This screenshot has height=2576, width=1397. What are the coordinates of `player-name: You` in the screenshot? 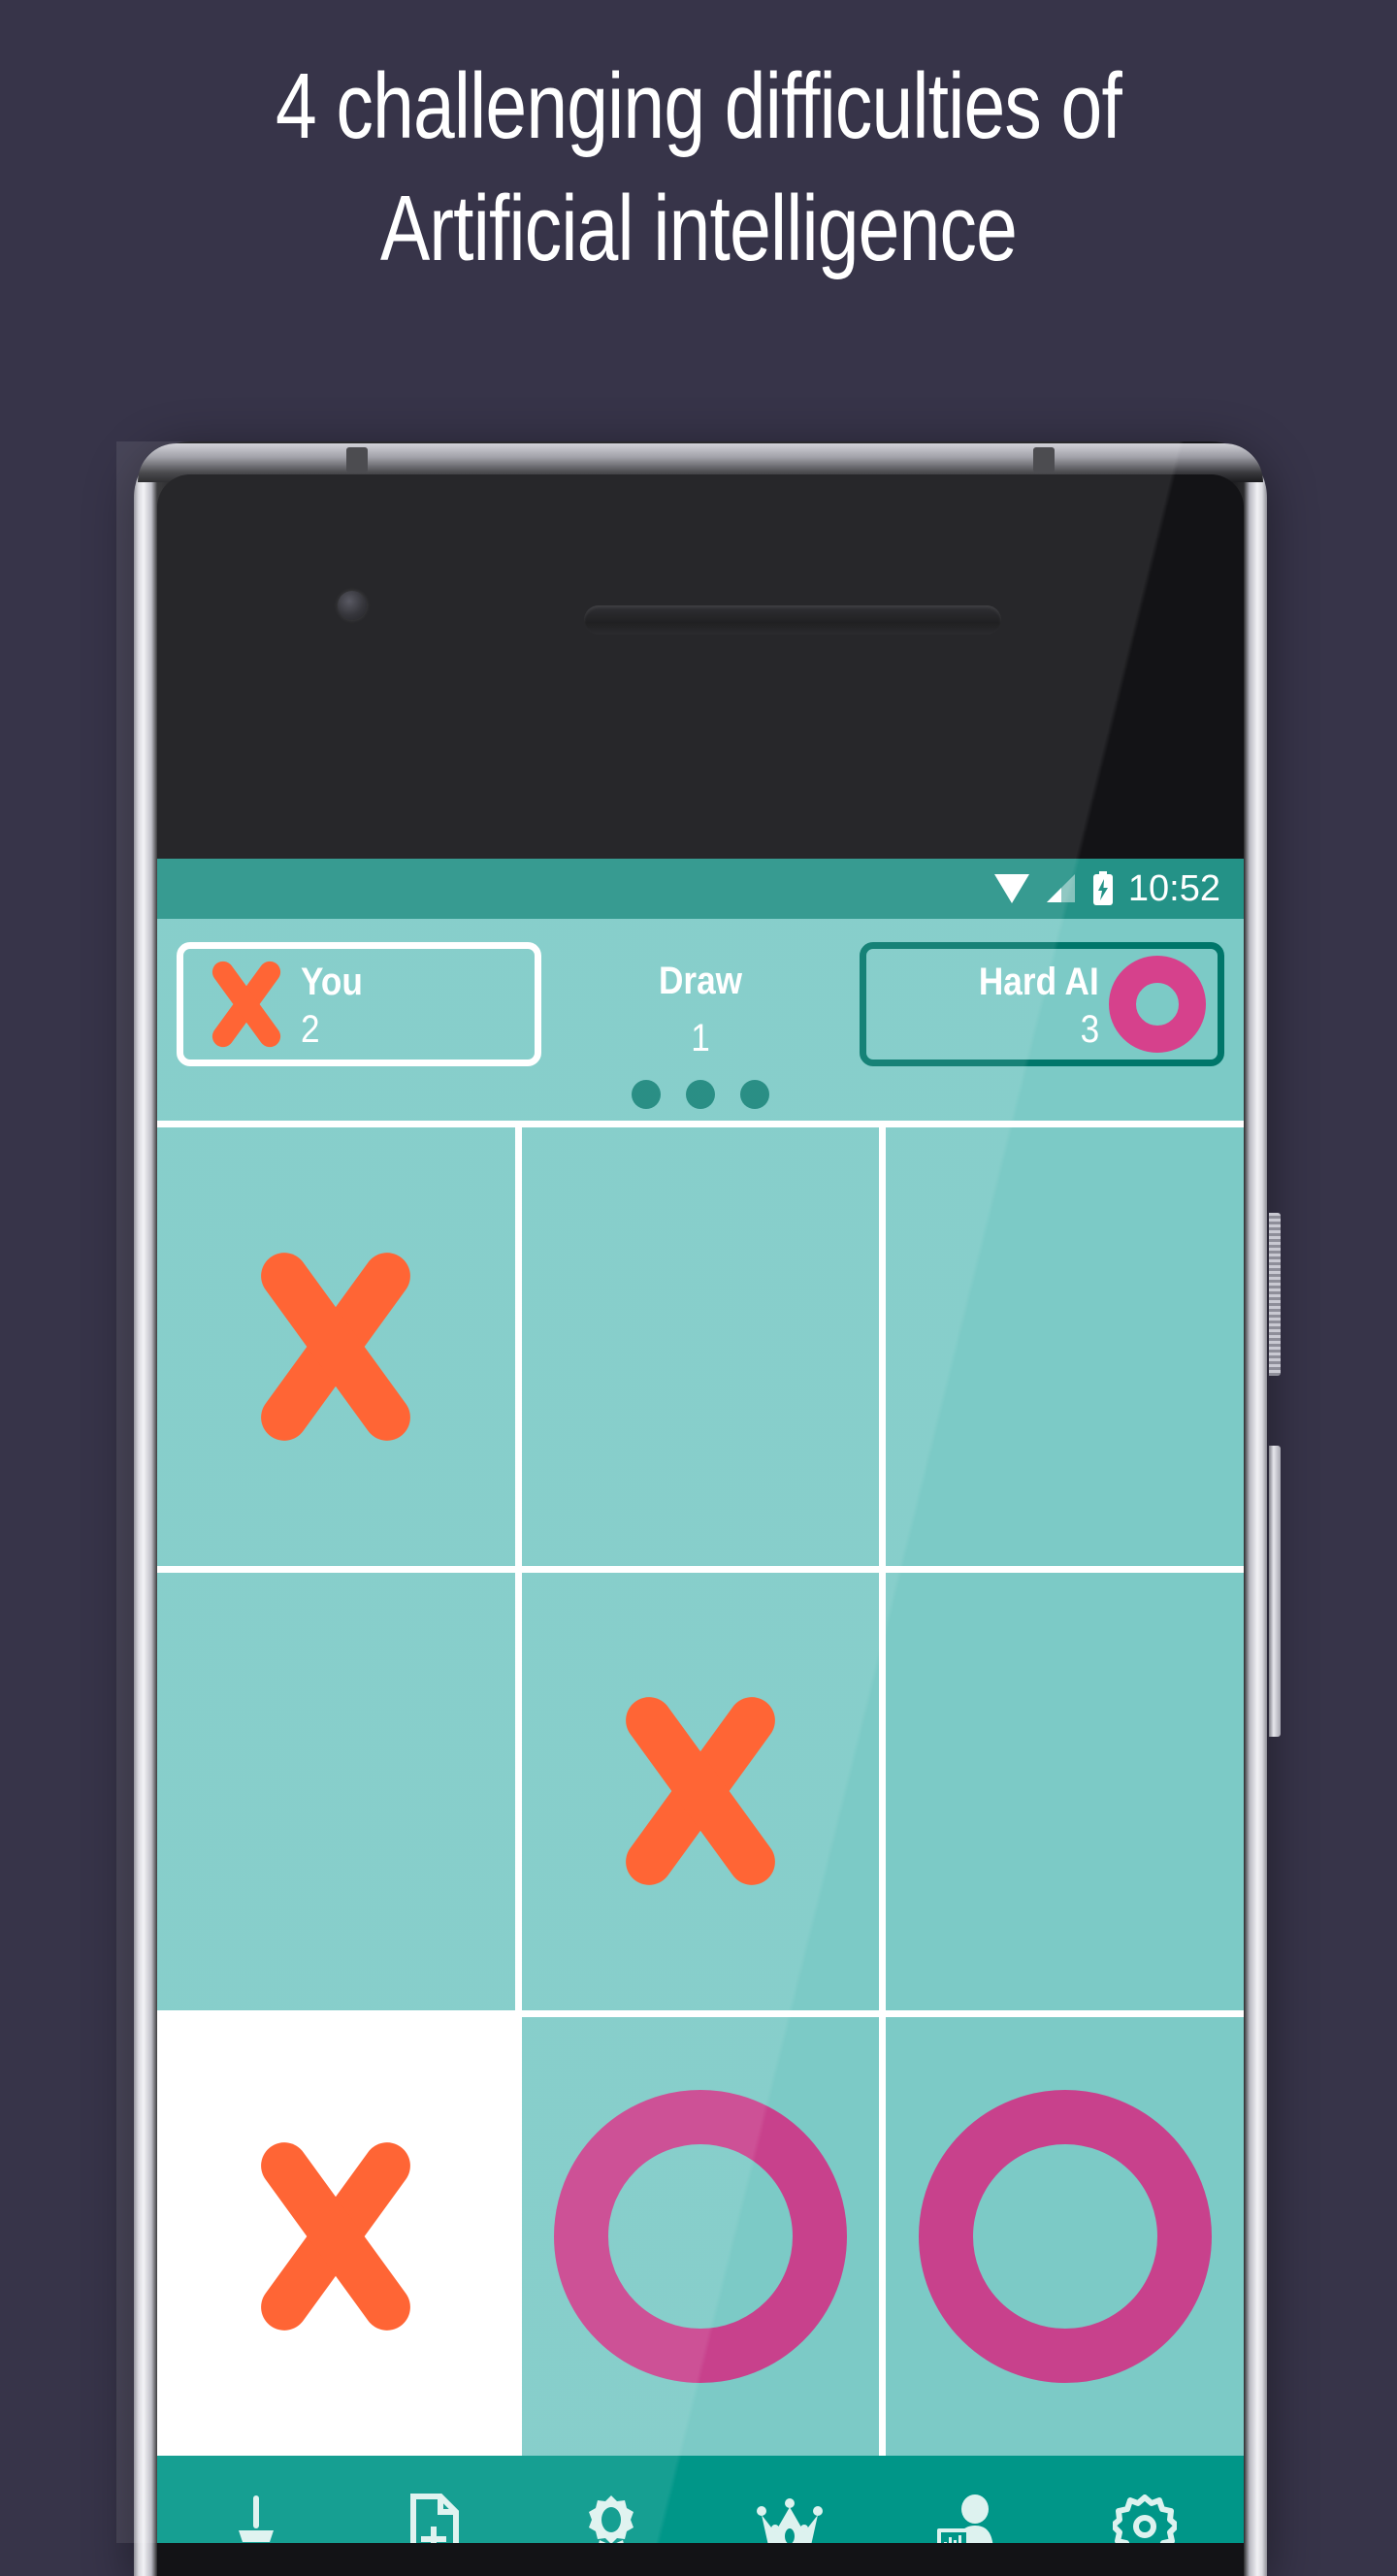 It's located at (332, 982).